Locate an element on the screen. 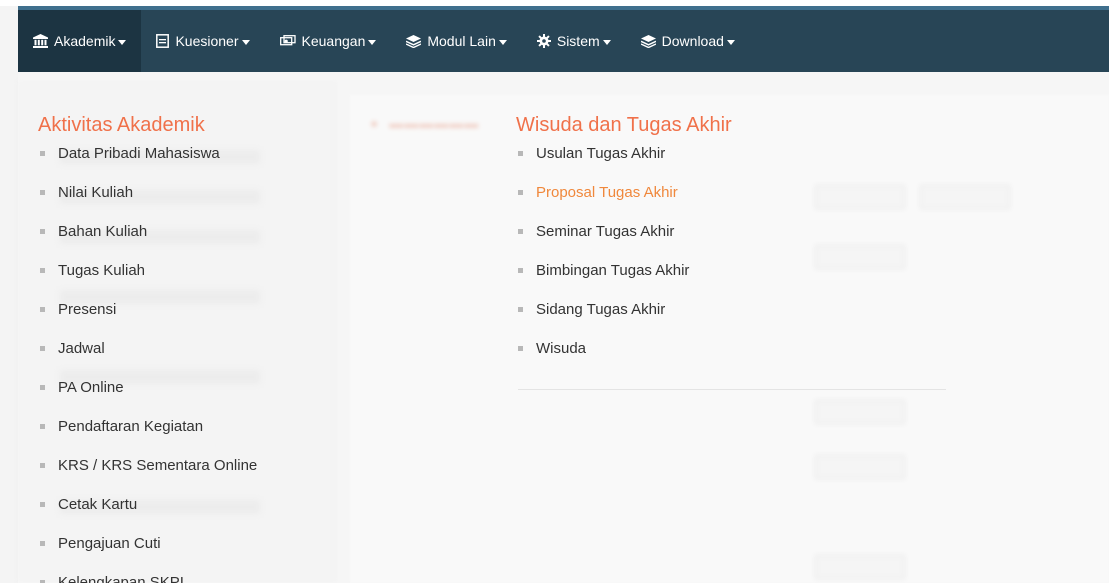 The height and width of the screenshot is (583, 1109). menu-item-label: Cetak Kartu is located at coordinates (98, 504).